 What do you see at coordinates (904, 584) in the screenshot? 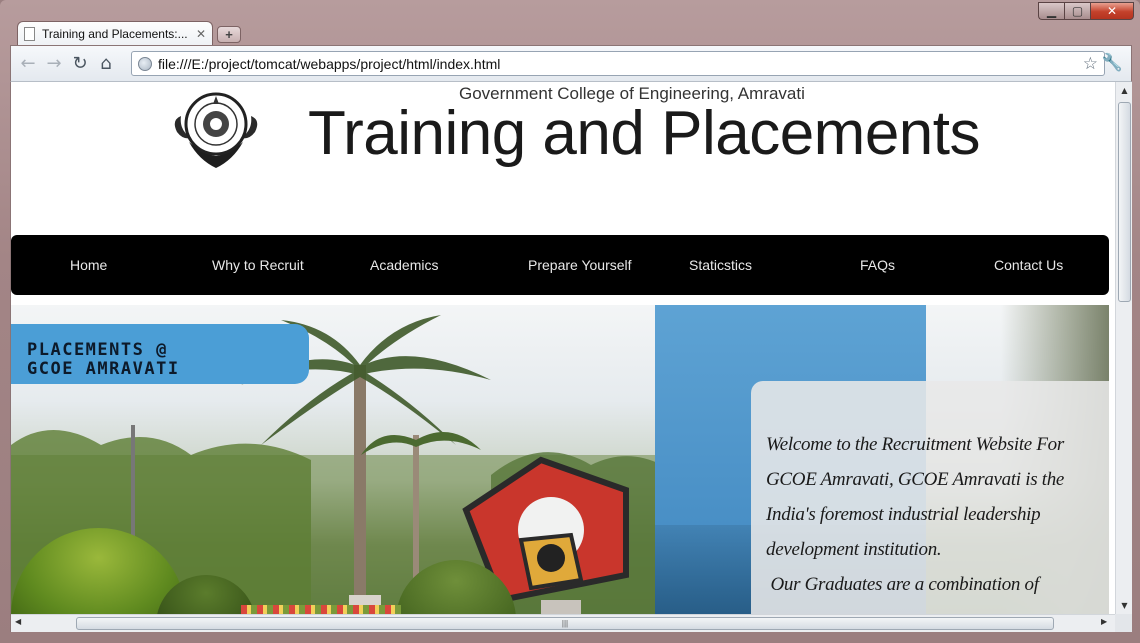
I see `graduates-paragraph: Our Graduates are a combination of` at bounding box center [904, 584].